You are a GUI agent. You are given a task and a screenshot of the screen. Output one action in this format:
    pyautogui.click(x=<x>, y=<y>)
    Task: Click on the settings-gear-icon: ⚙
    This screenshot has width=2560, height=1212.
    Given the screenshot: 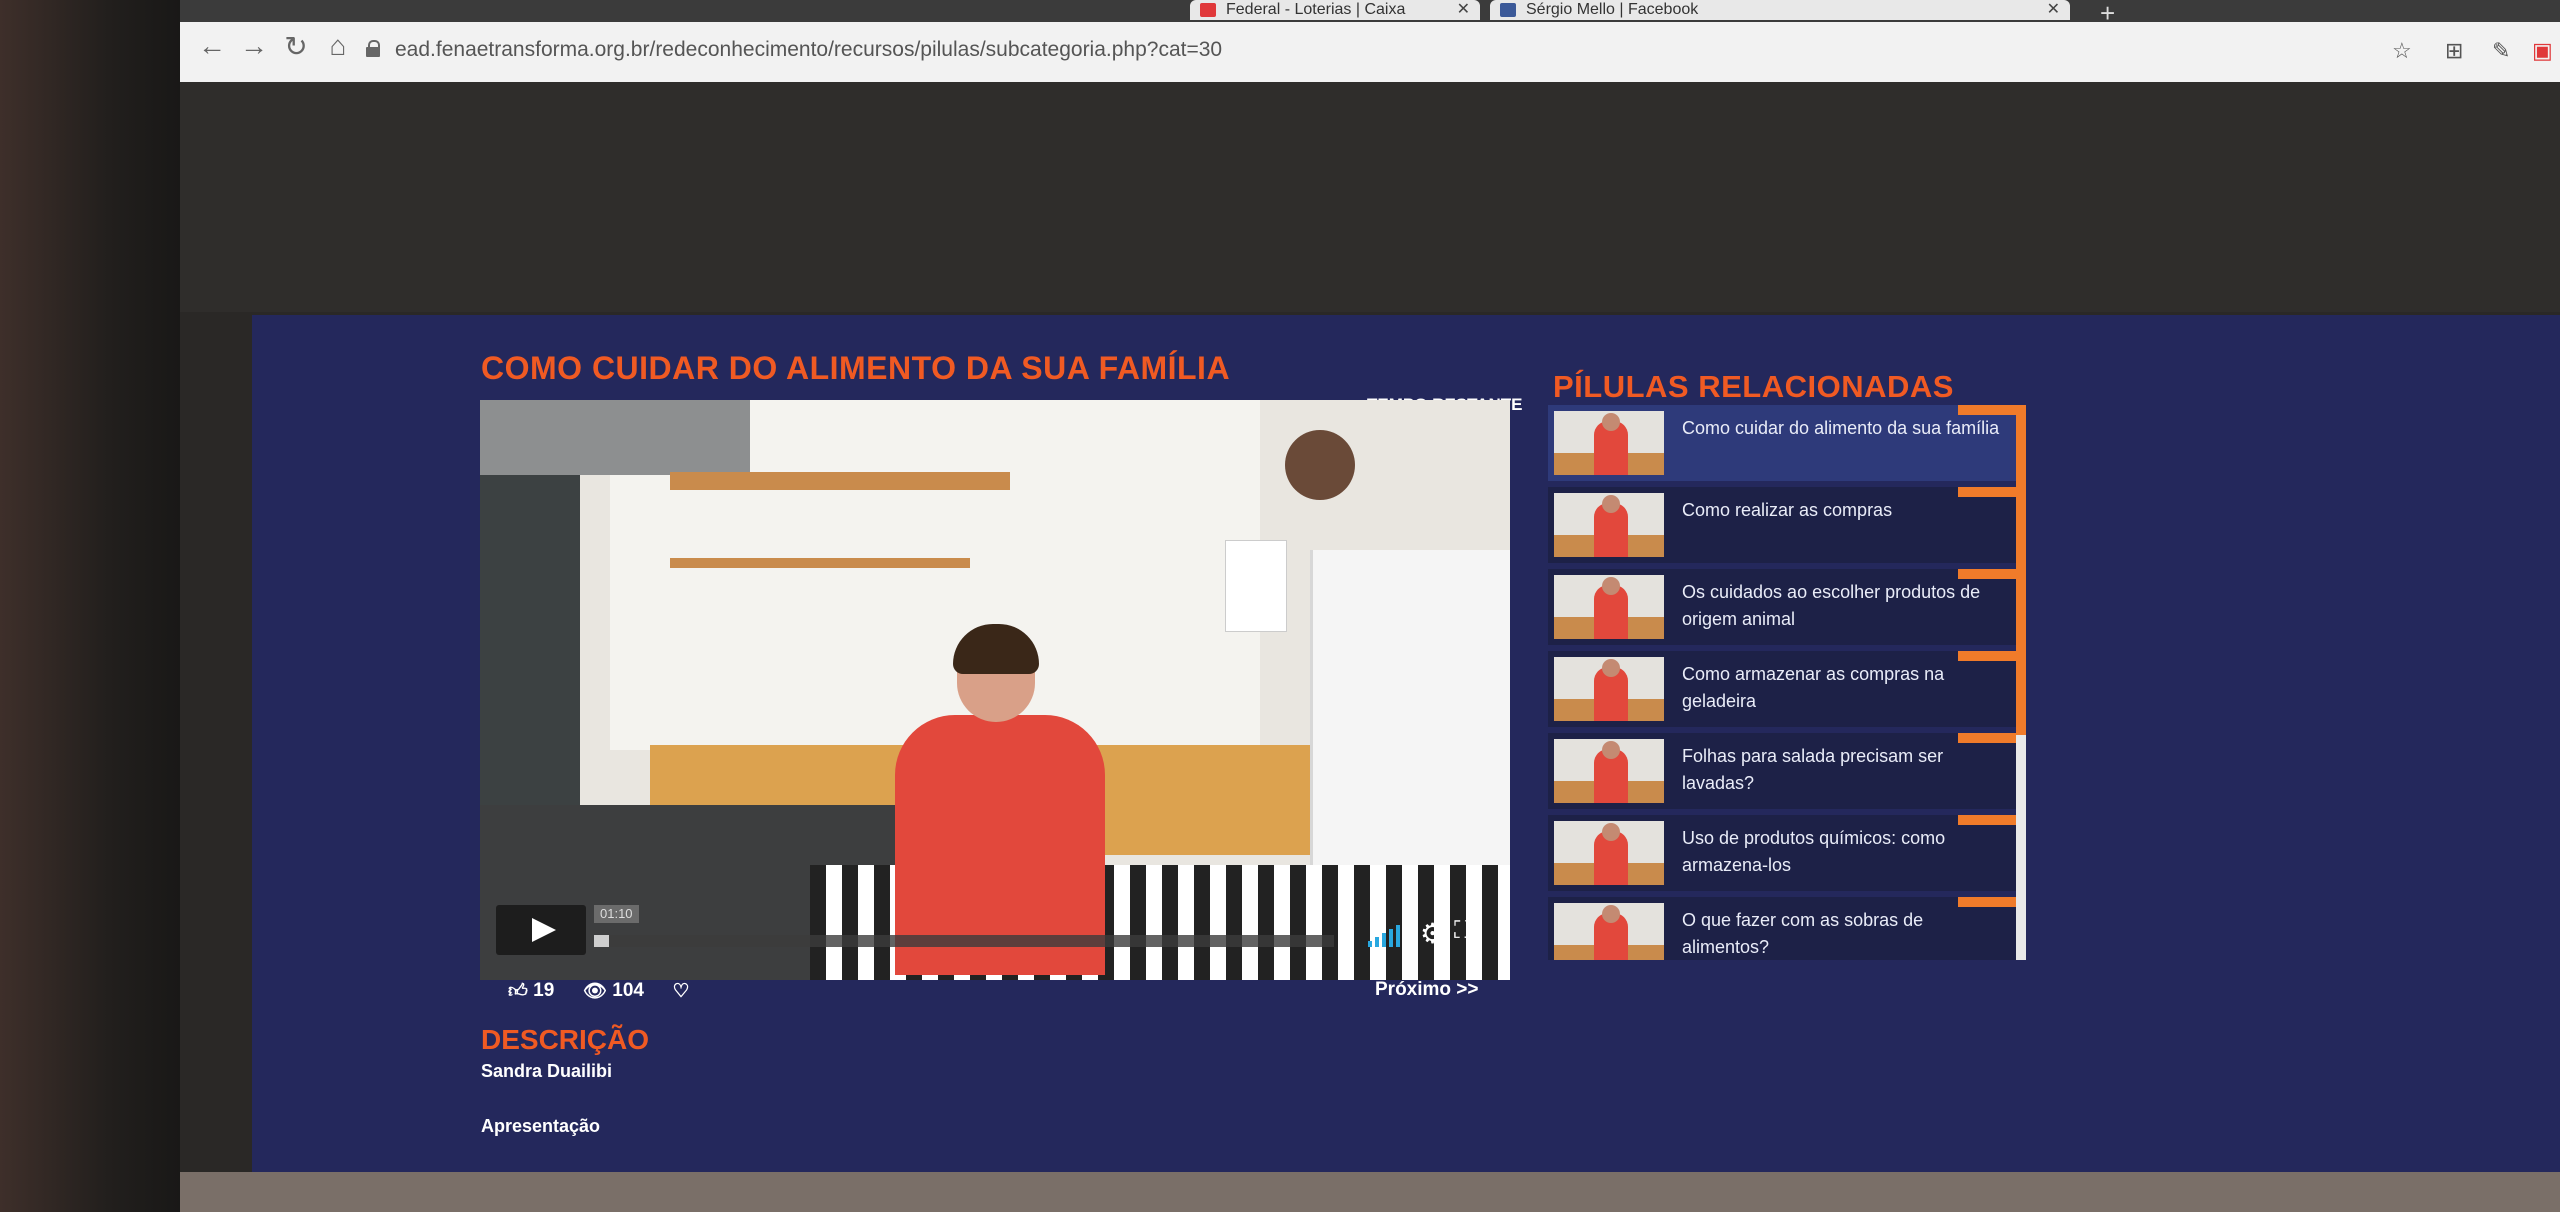 What is the action you would take?
    pyautogui.click(x=1432, y=933)
    